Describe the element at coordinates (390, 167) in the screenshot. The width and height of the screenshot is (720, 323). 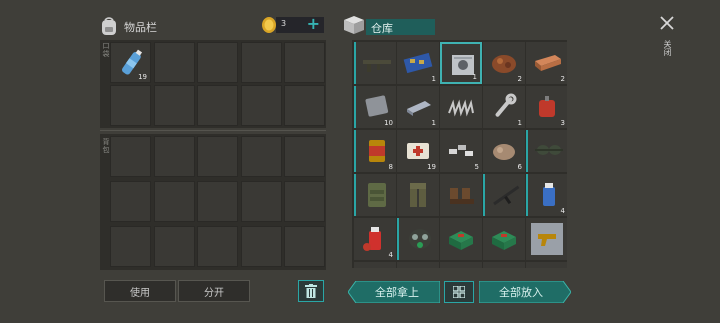
I see `item-count: 8` at that location.